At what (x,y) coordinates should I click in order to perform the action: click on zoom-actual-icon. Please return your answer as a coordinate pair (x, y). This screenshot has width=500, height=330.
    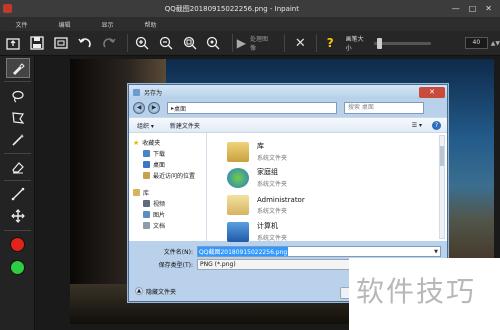
    Looking at the image, I should click on (189, 43).